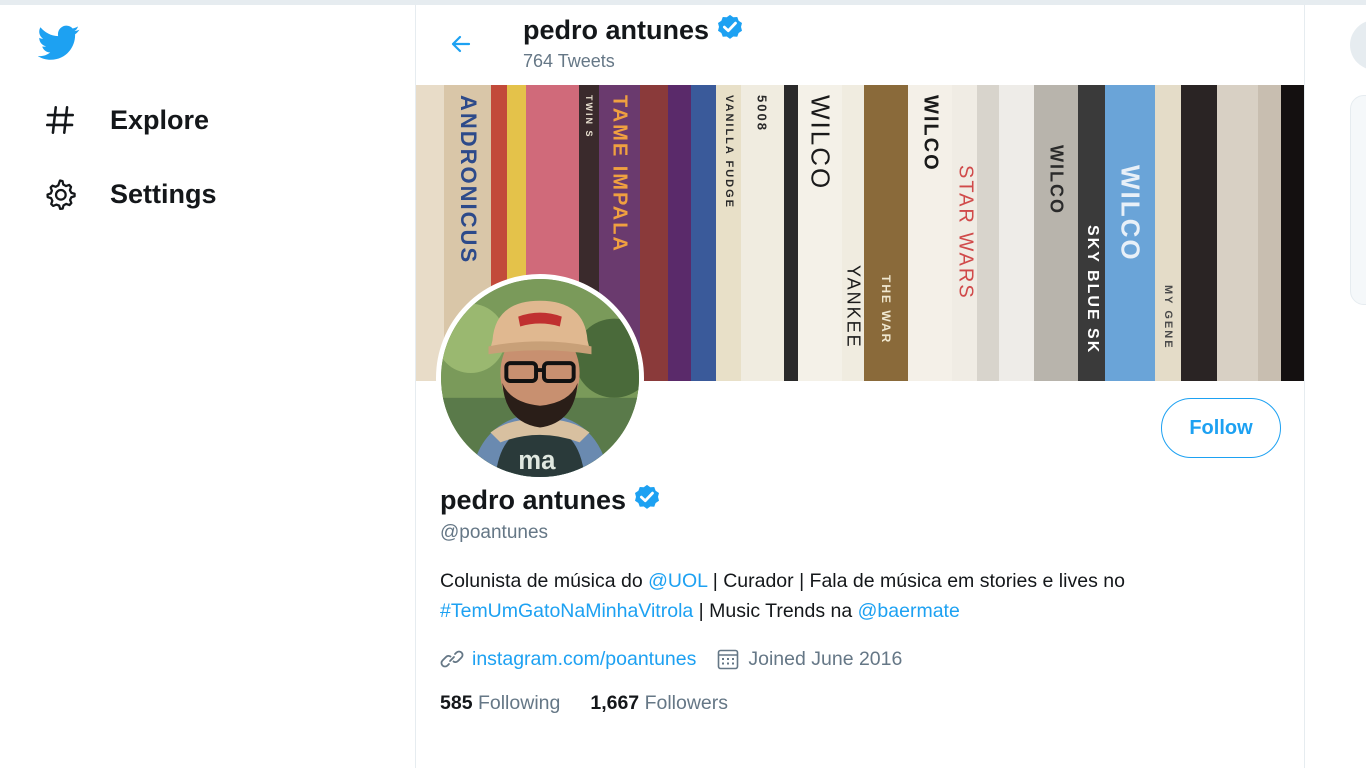 Image resolution: width=1366 pixels, height=768 pixels. What do you see at coordinates (1358, 200) in the screenshot?
I see `right-sidebar-panel` at bounding box center [1358, 200].